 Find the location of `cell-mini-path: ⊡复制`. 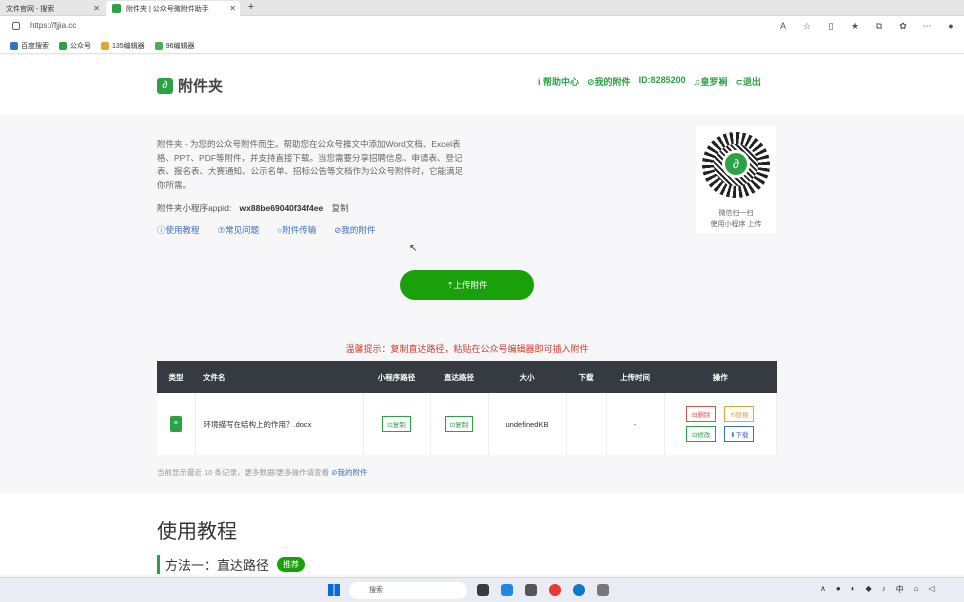

cell-mini-path: ⊡复制 is located at coordinates (397, 424).